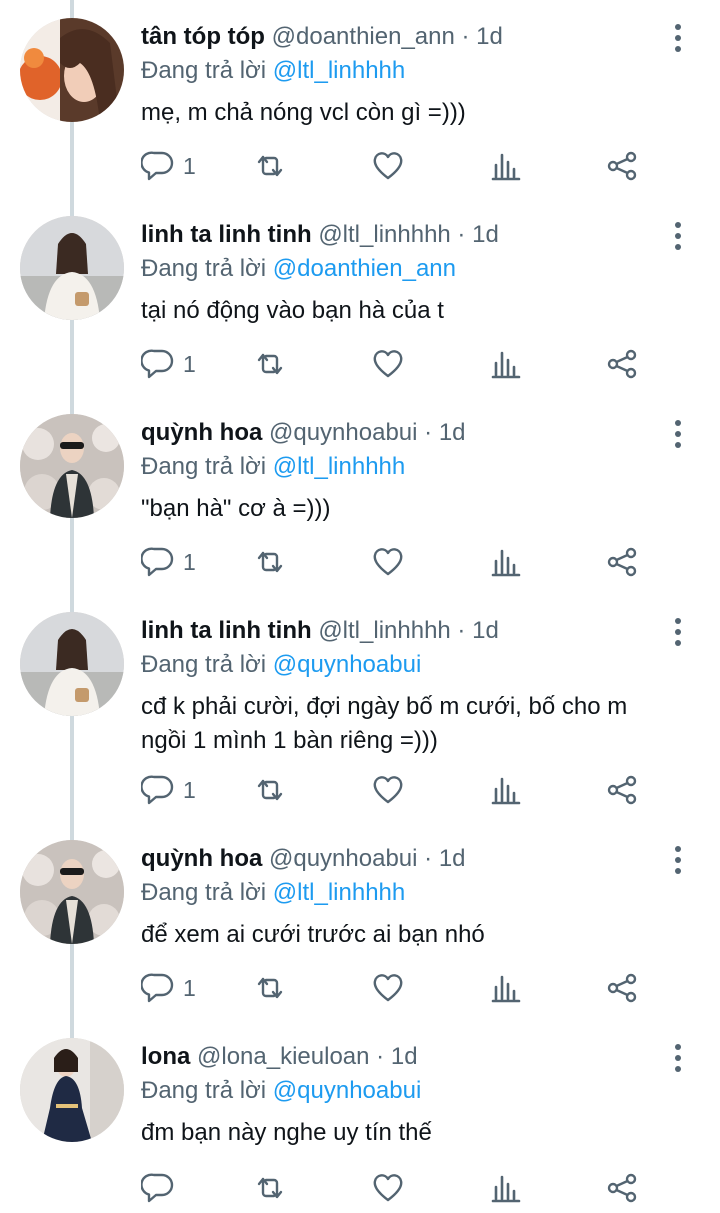 The height and width of the screenshot is (1213, 720). Describe the element at coordinates (203, 36) in the screenshot. I see `display-name: tân tóp tóp` at that location.